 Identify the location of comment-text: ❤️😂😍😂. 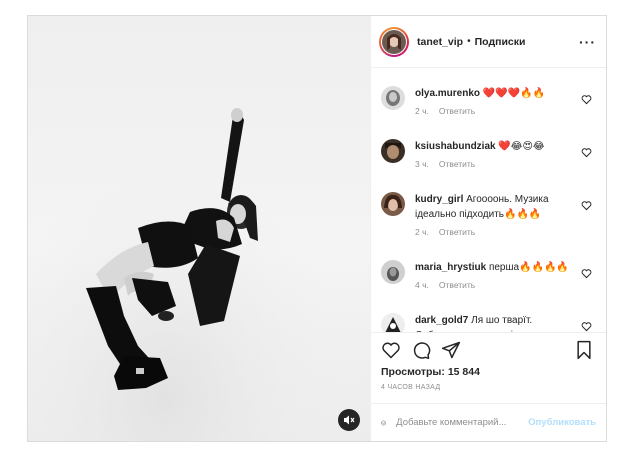
(521, 146).